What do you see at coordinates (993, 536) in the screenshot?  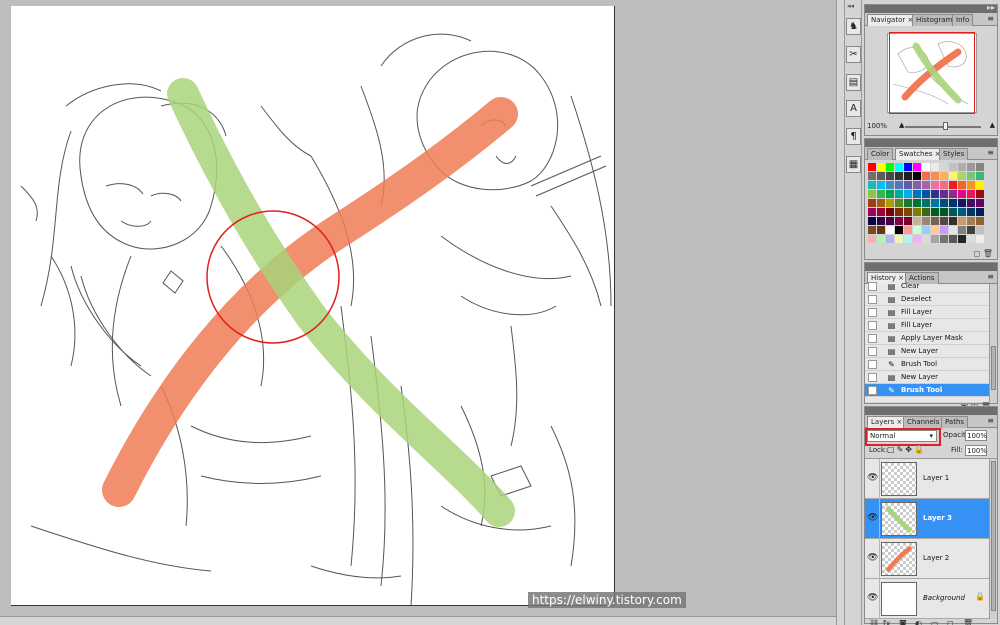 I see `layers-scroll-thumb` at bounding box center [993, 536].